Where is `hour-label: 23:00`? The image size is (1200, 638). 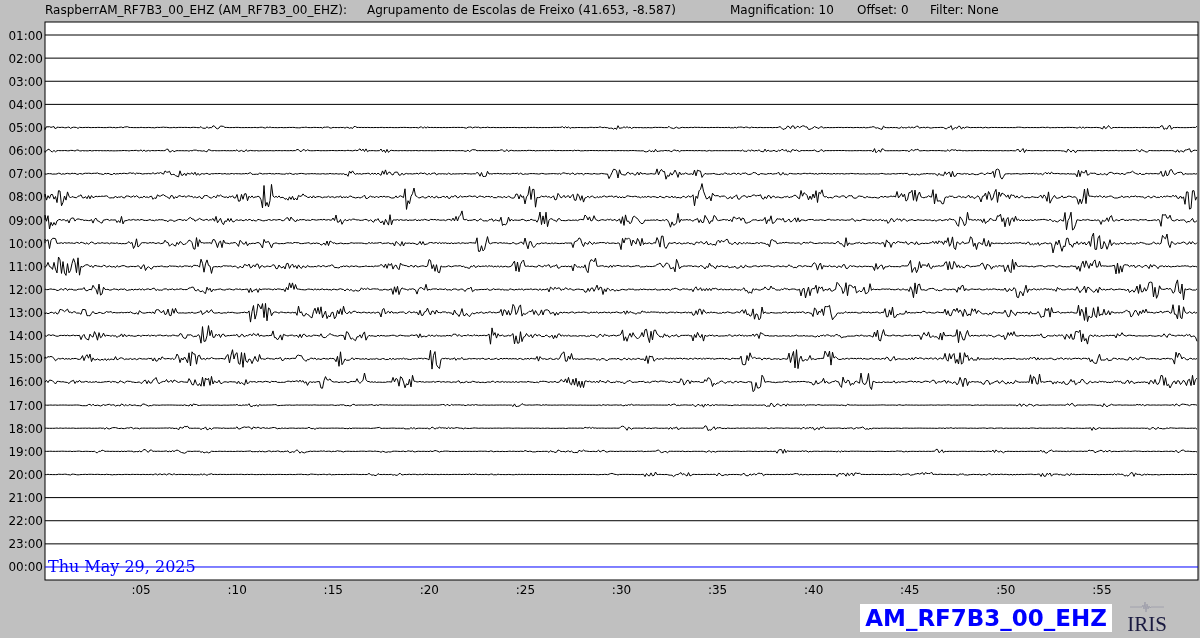 hour-label: 23:00 is located at coordinates (25, 544).